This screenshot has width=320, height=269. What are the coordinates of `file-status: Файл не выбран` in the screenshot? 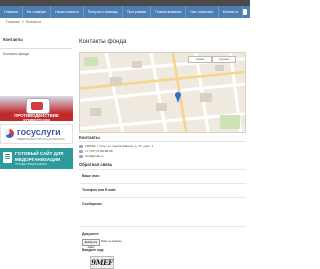 It's located at (111, 241).